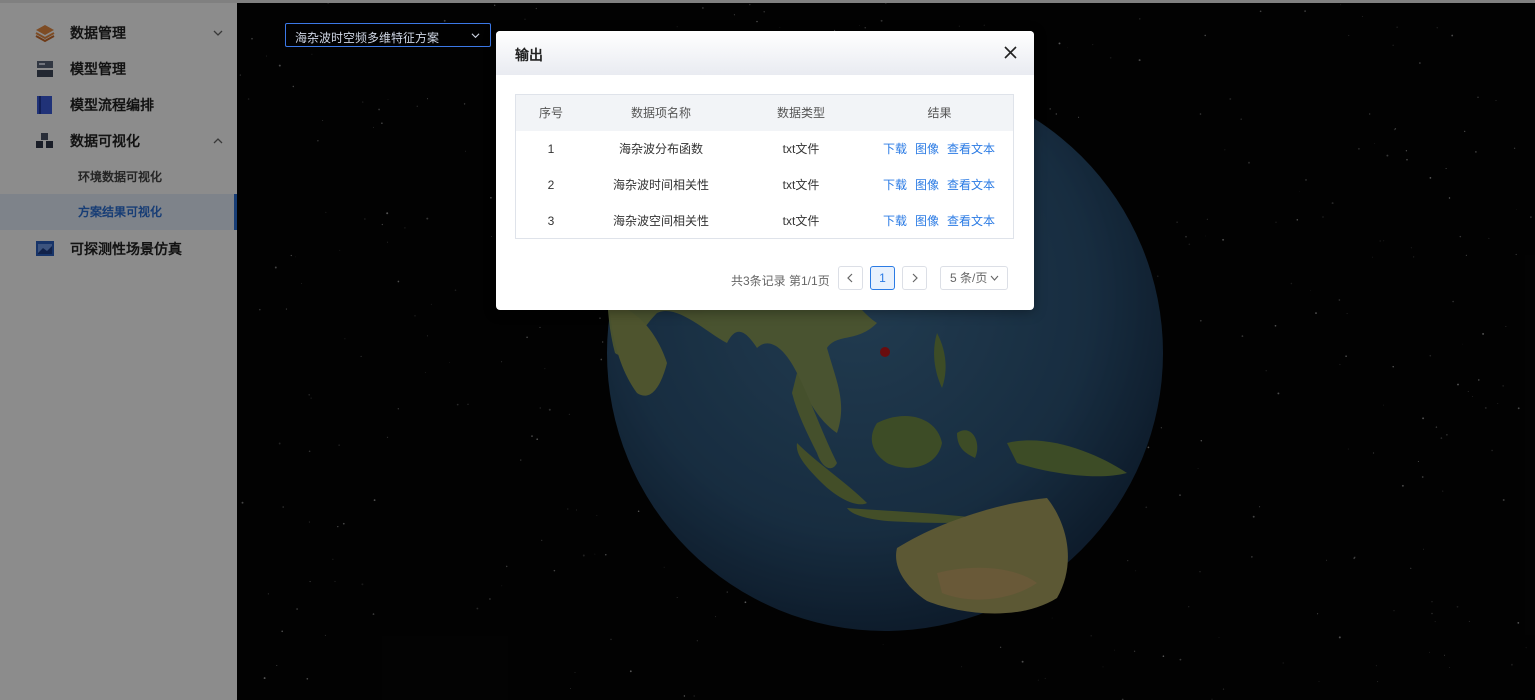 Image resolution: width=1535 pixels, height=700 pixels. Describe the element at coordinates (800, 113) in the screenshot. I see `column-header-type: 数据类型` at that location.